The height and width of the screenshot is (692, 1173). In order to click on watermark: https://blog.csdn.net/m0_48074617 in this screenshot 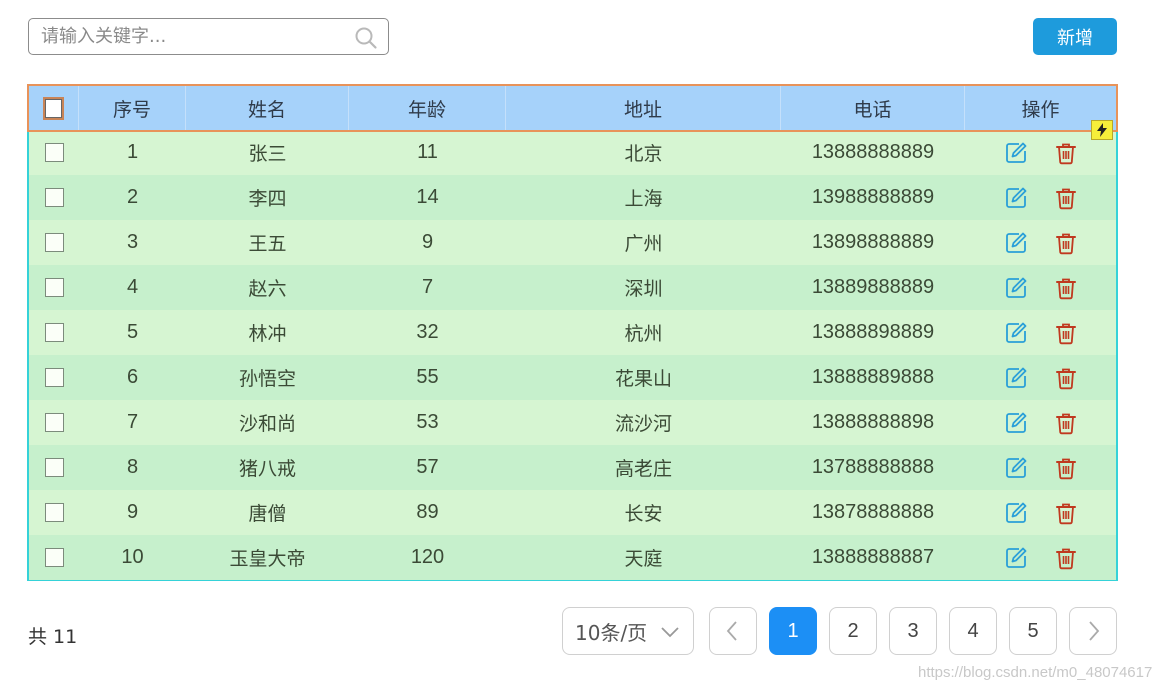, I will do `click(1035, 672)`.